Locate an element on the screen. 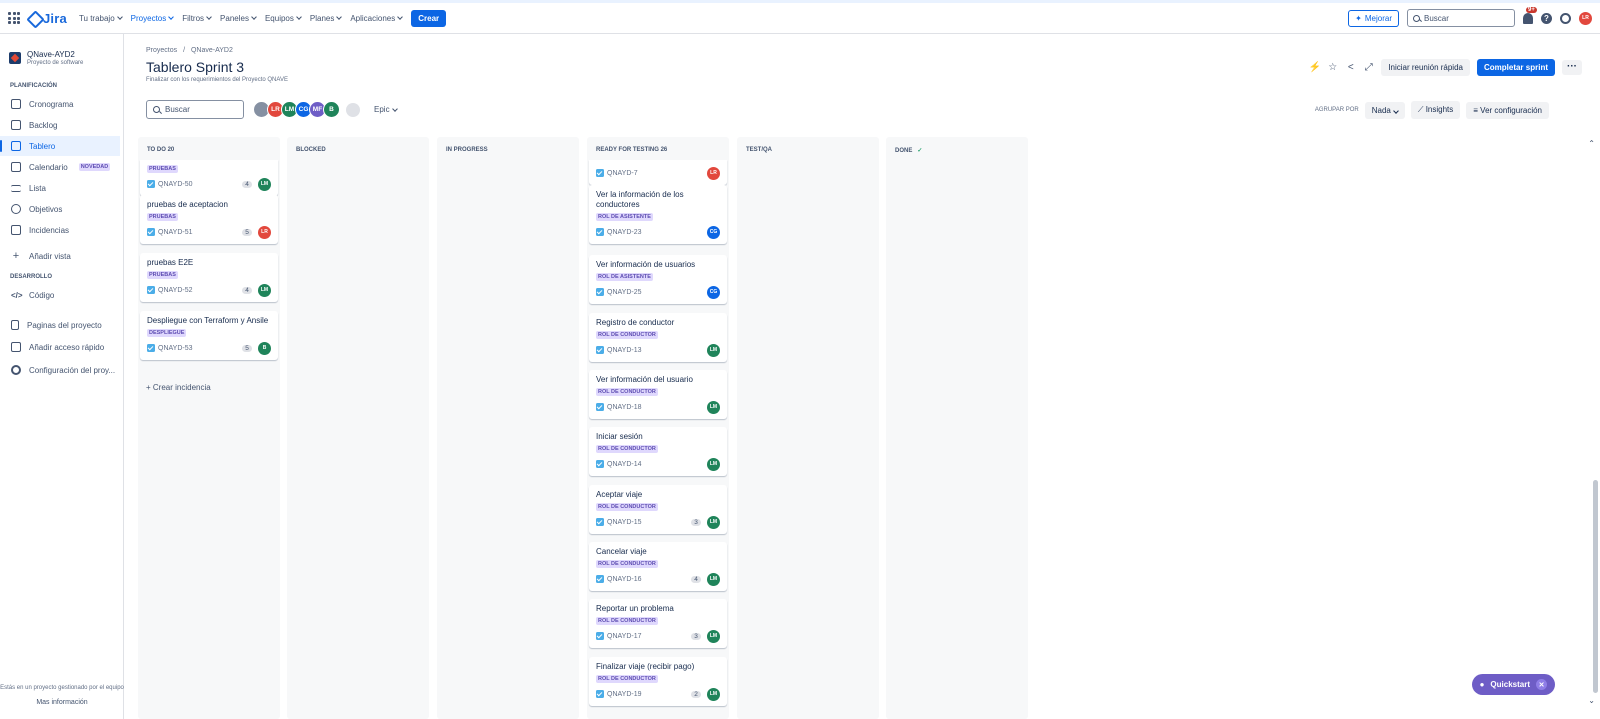  breadcrumb-projects: Proyectos is located at coordinates (161, 50).